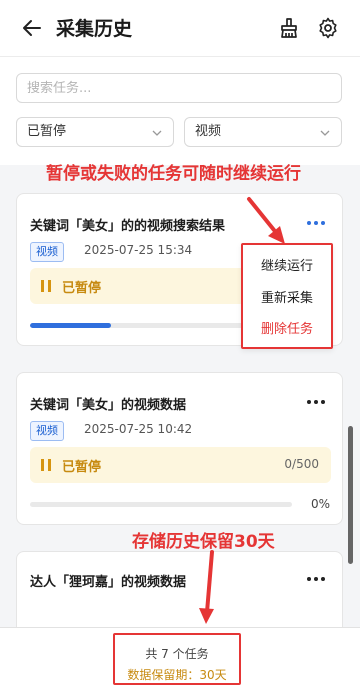  What do you see at coordinates (287, 327) in the screenshot?
I see `menu-item-delete: 删除任务` at bounding box center [287, 327].